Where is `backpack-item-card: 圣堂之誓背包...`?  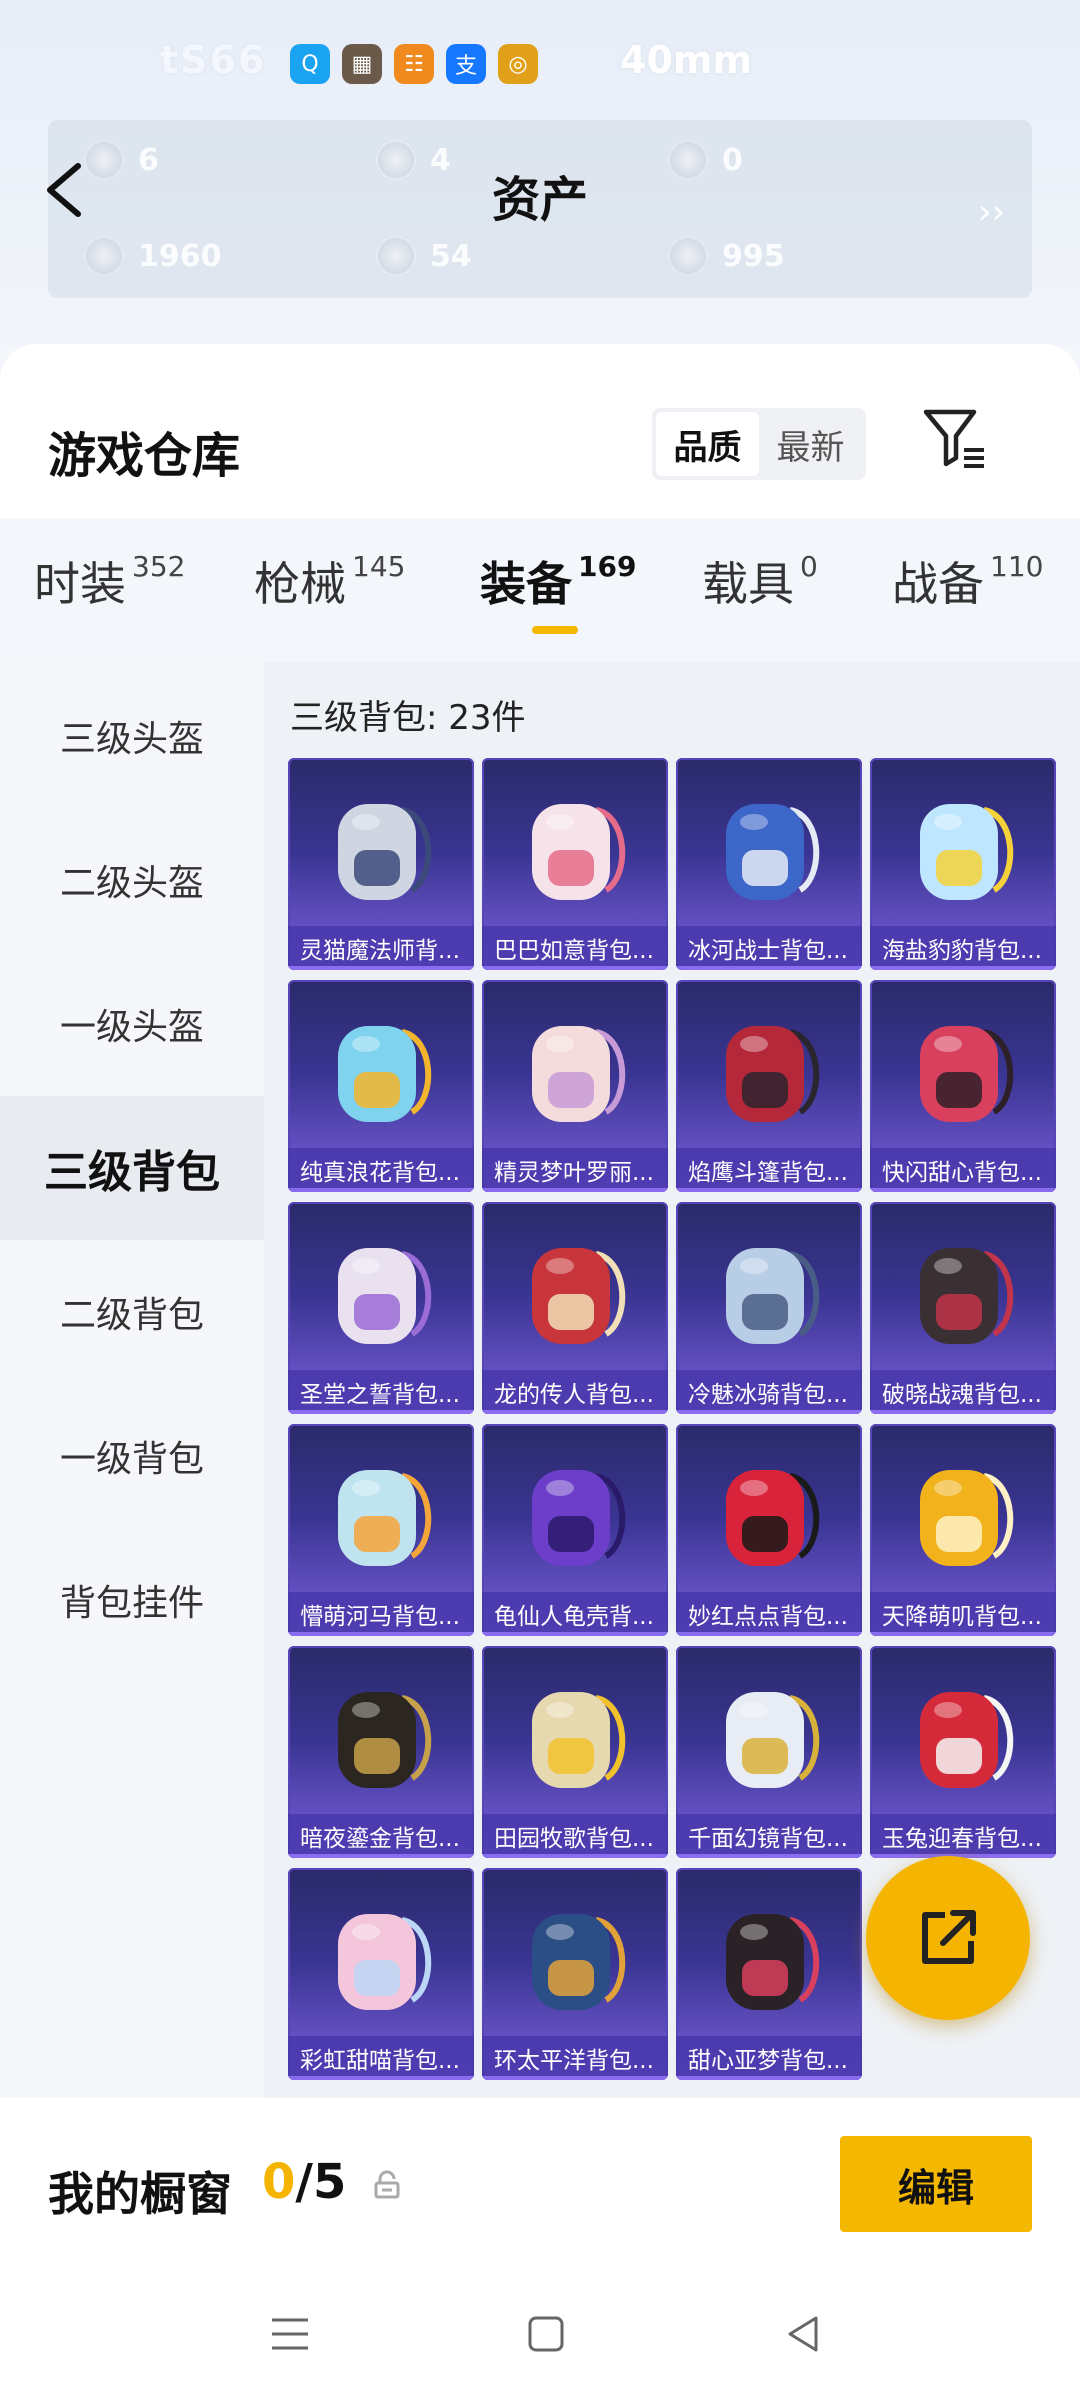 backpack-item-card: 圣堂之誓背包... is located at coordinates (381, 1308).